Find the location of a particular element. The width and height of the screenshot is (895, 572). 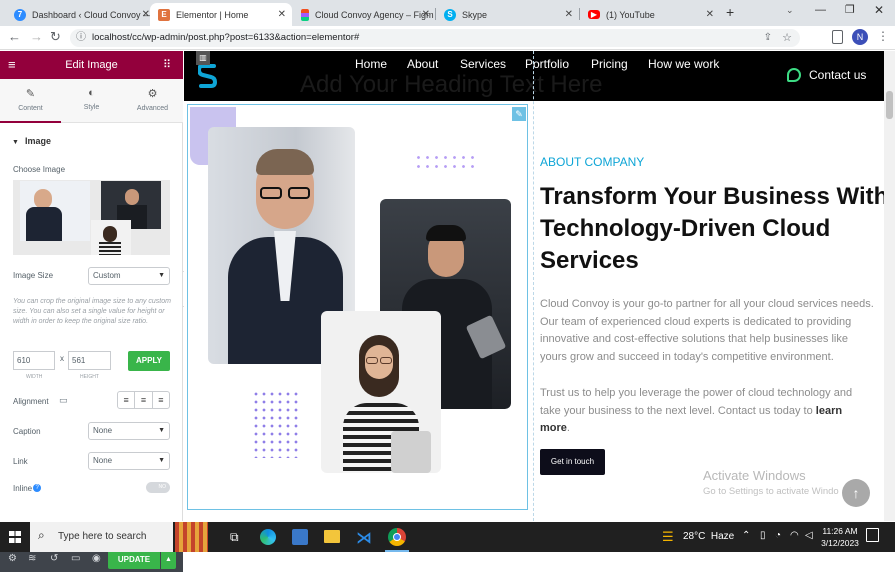

windows-start-icon is located at coordinates (15, 537).